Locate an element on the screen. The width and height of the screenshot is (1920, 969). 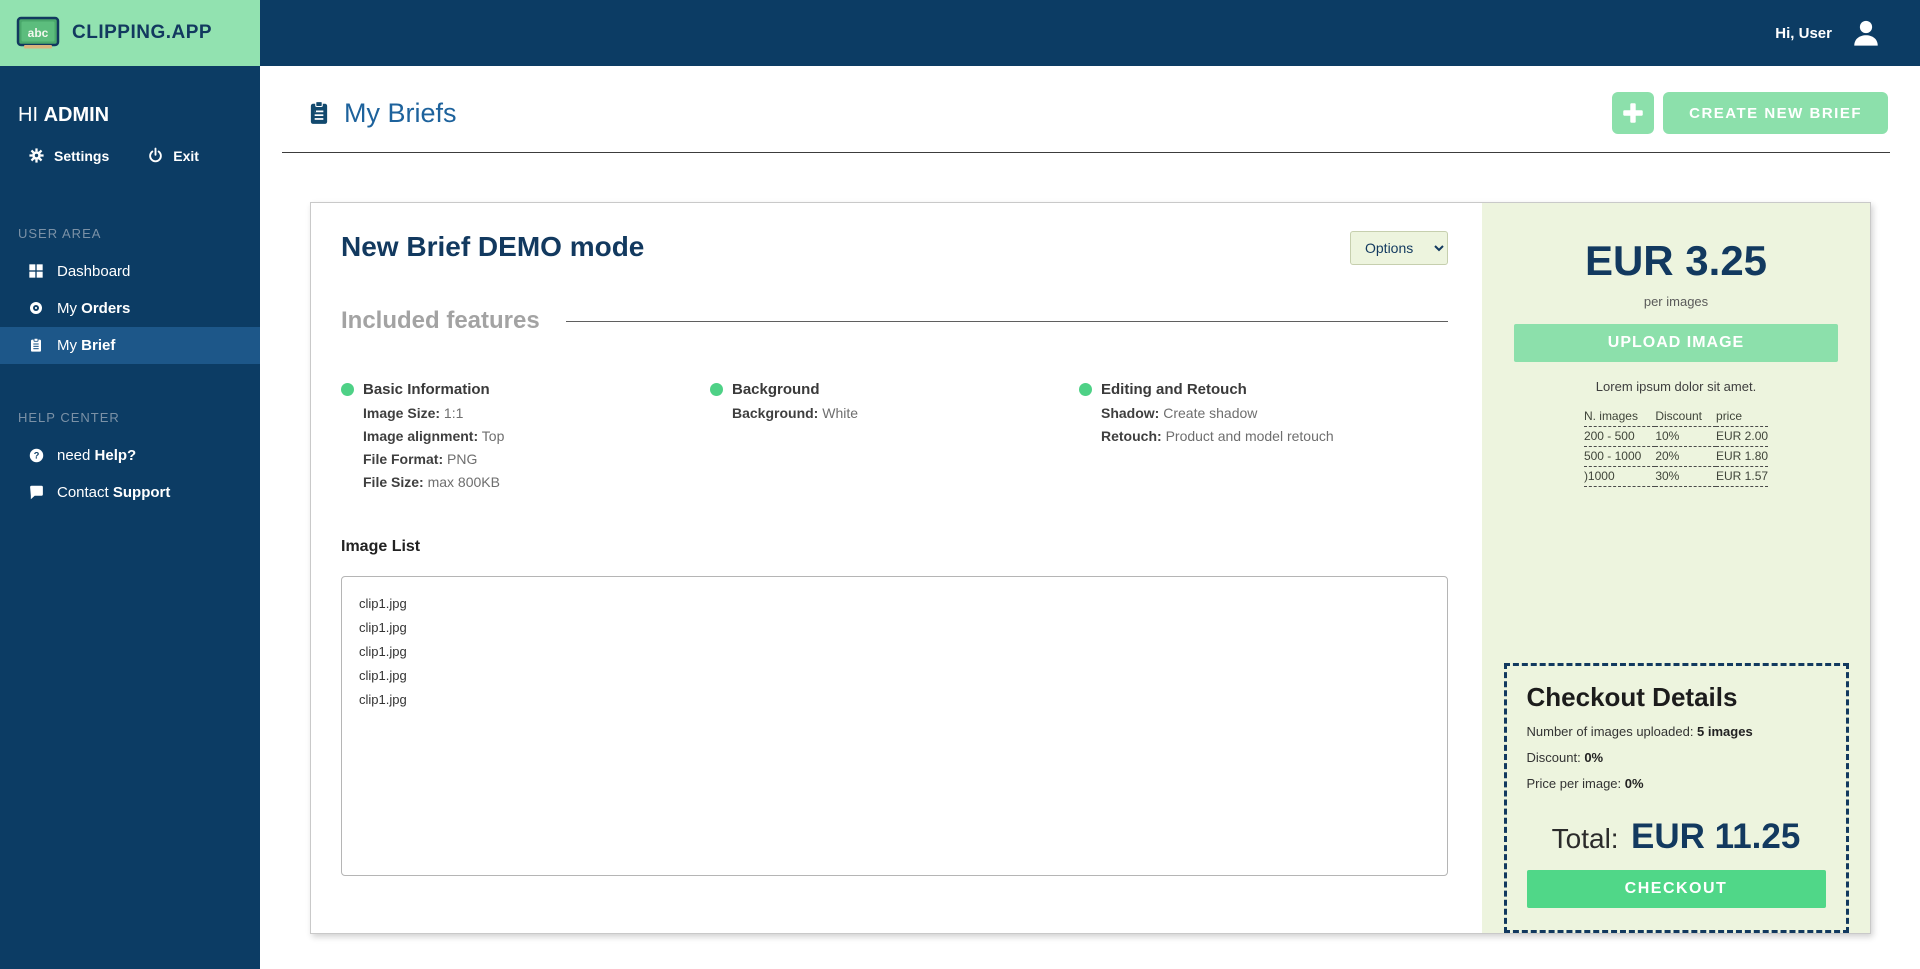
sidebar-item-need-help: ? need Help? is located at coordinates (130, 455).